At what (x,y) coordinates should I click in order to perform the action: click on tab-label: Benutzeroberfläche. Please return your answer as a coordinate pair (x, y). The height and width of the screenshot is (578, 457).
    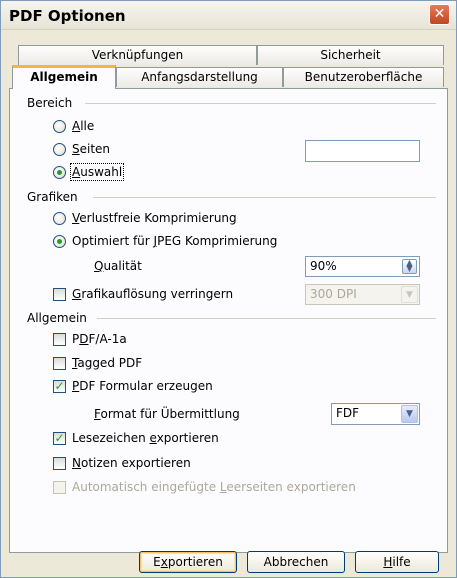
    Looking at the image, I should click on (363, 77).